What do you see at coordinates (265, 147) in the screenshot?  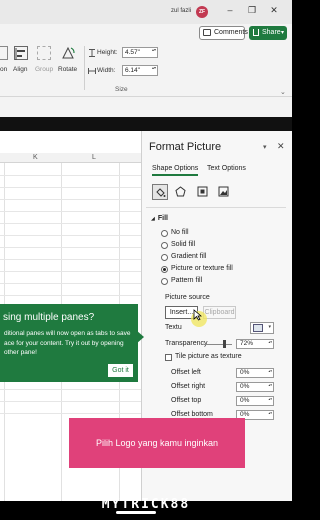 I see `pane-options-chevron-icon: ▾` at bounding box center [265, 147].